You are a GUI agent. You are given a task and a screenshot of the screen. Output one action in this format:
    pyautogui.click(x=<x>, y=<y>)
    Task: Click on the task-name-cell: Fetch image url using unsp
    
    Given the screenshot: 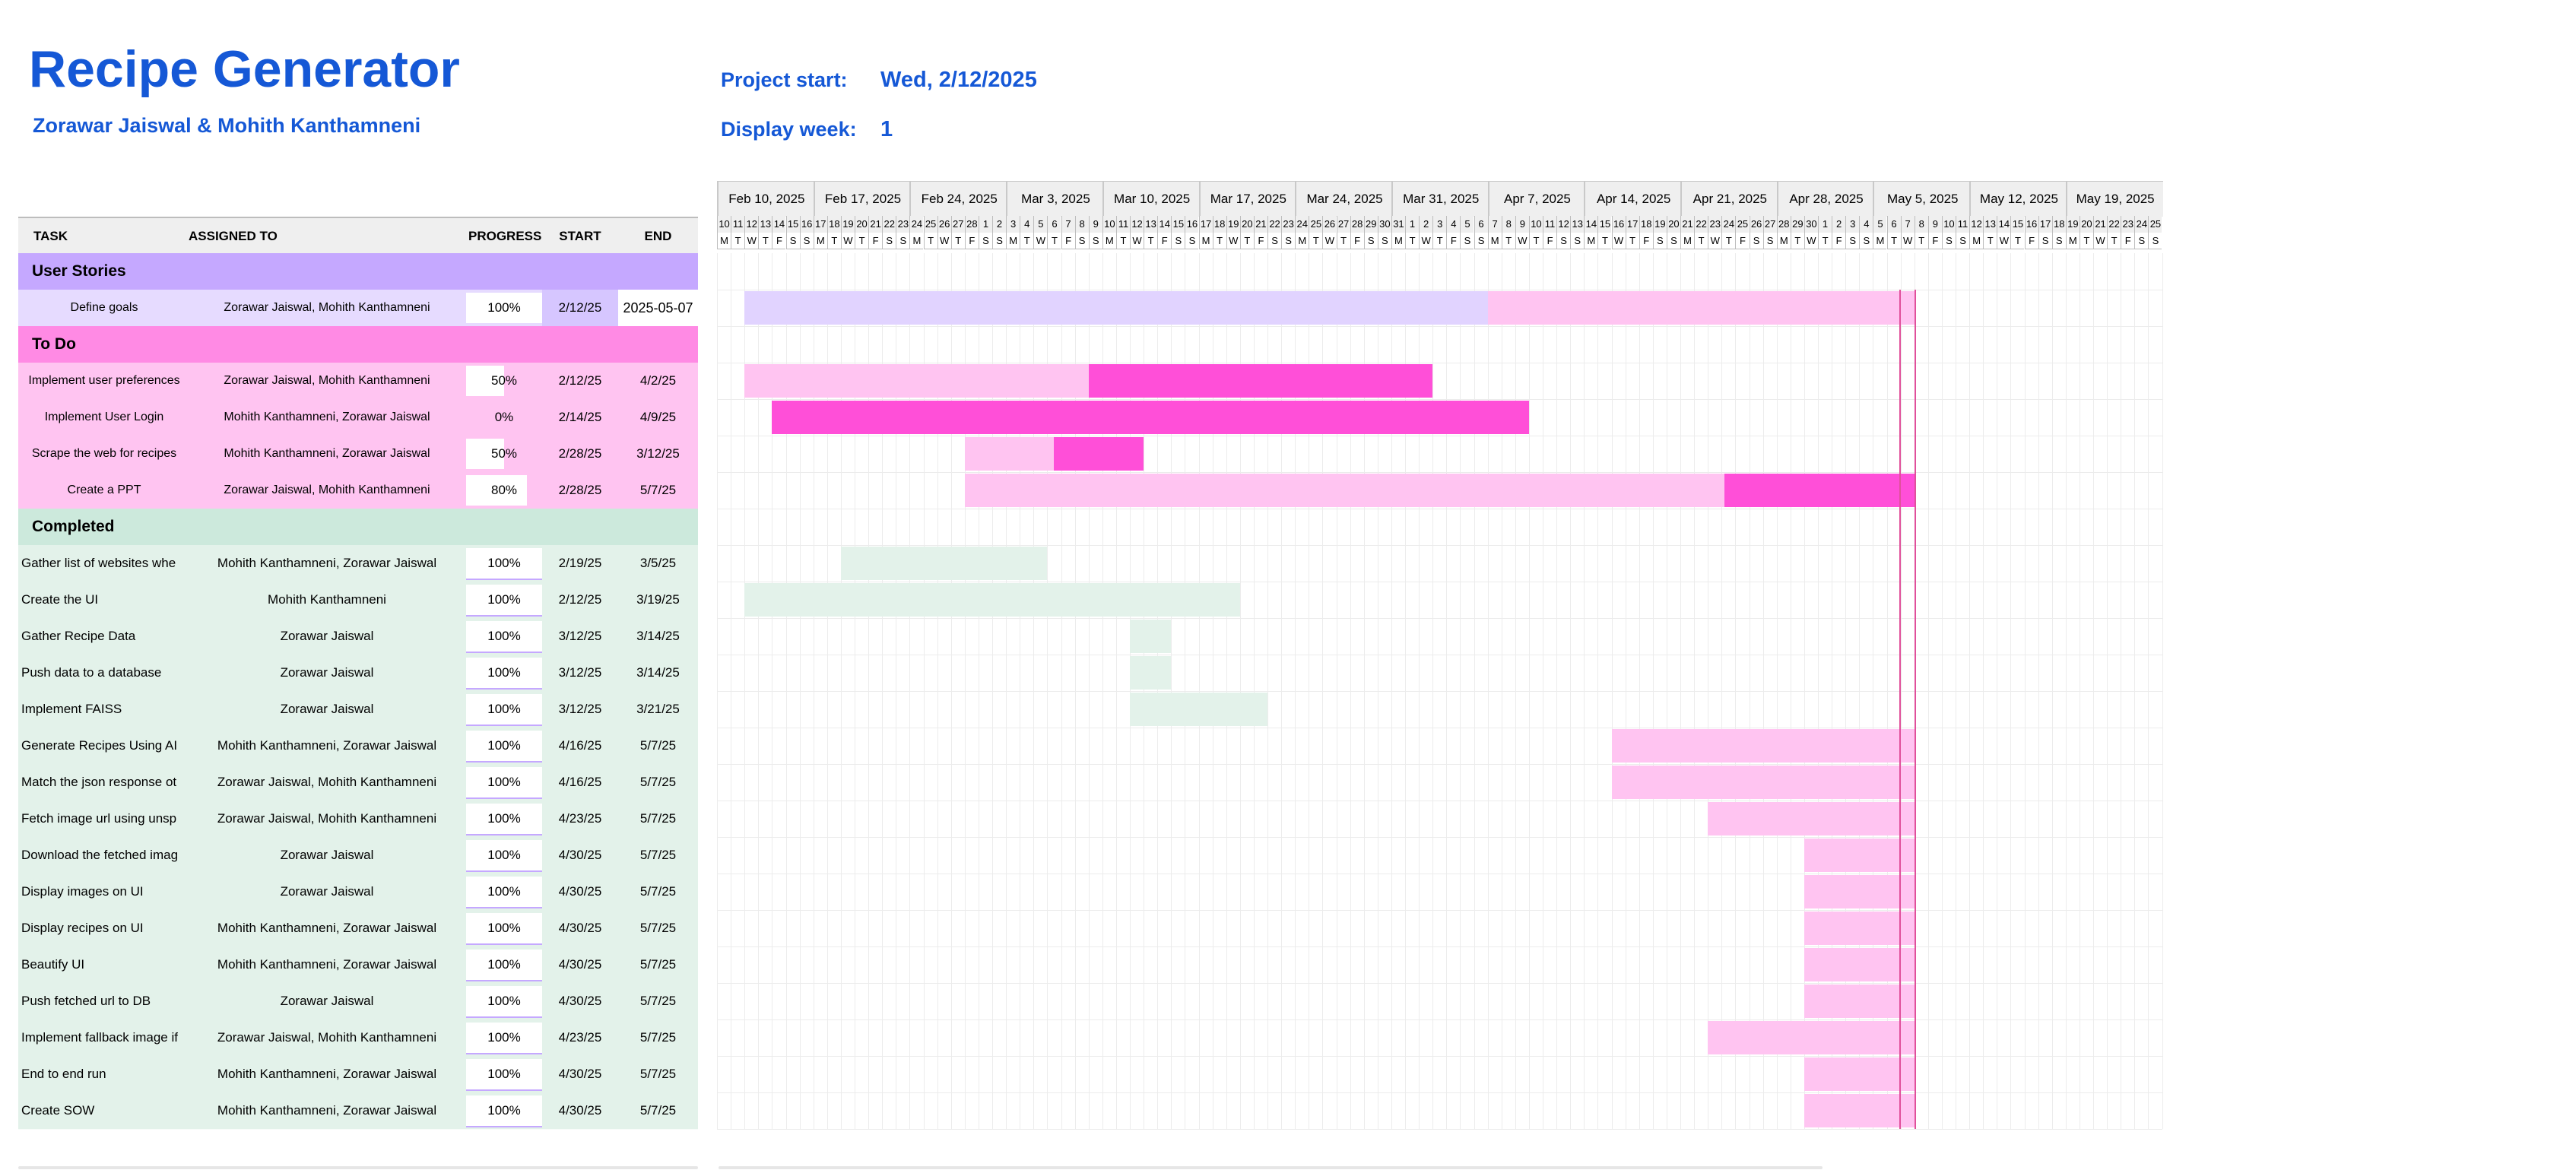 What is the action you would take?
    pyautogui.click(x=104, y=819)
    